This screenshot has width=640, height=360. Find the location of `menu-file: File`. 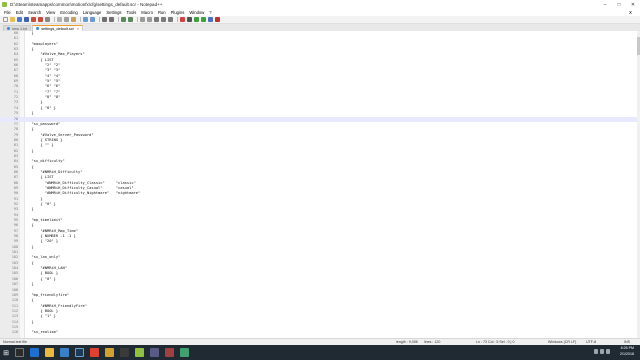

menu-file: File is located at coordinates (7, 12).